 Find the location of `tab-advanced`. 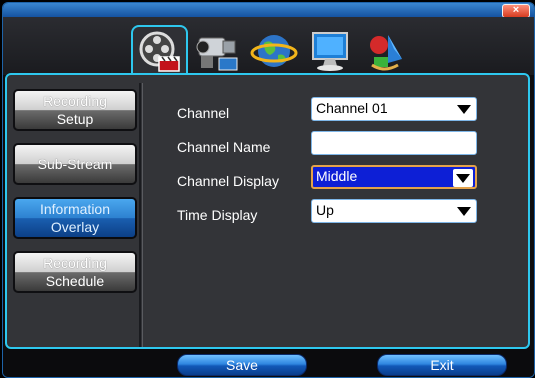

tab-advanced is located at coordinates (387, 51).